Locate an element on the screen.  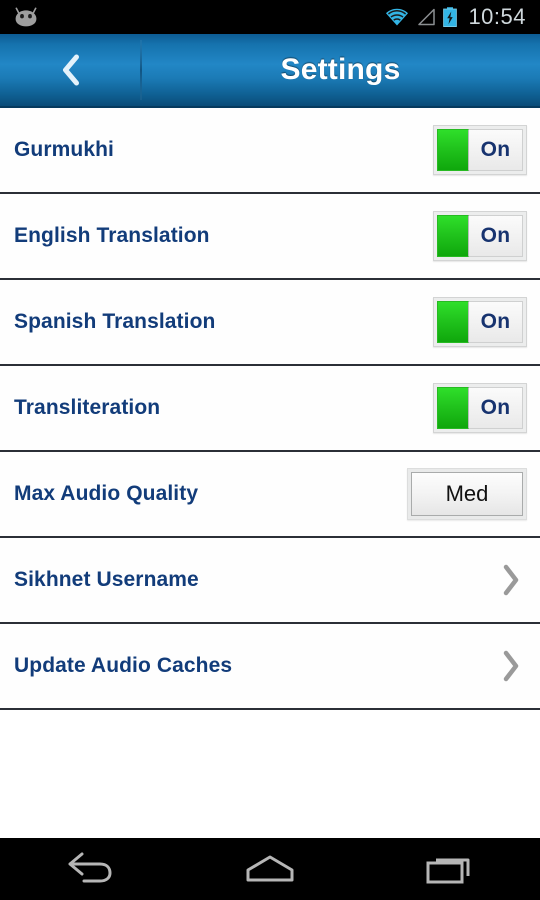
settings-row-max-audio-quality: Max Audio Quality Med is located at coordinates (270, 495).